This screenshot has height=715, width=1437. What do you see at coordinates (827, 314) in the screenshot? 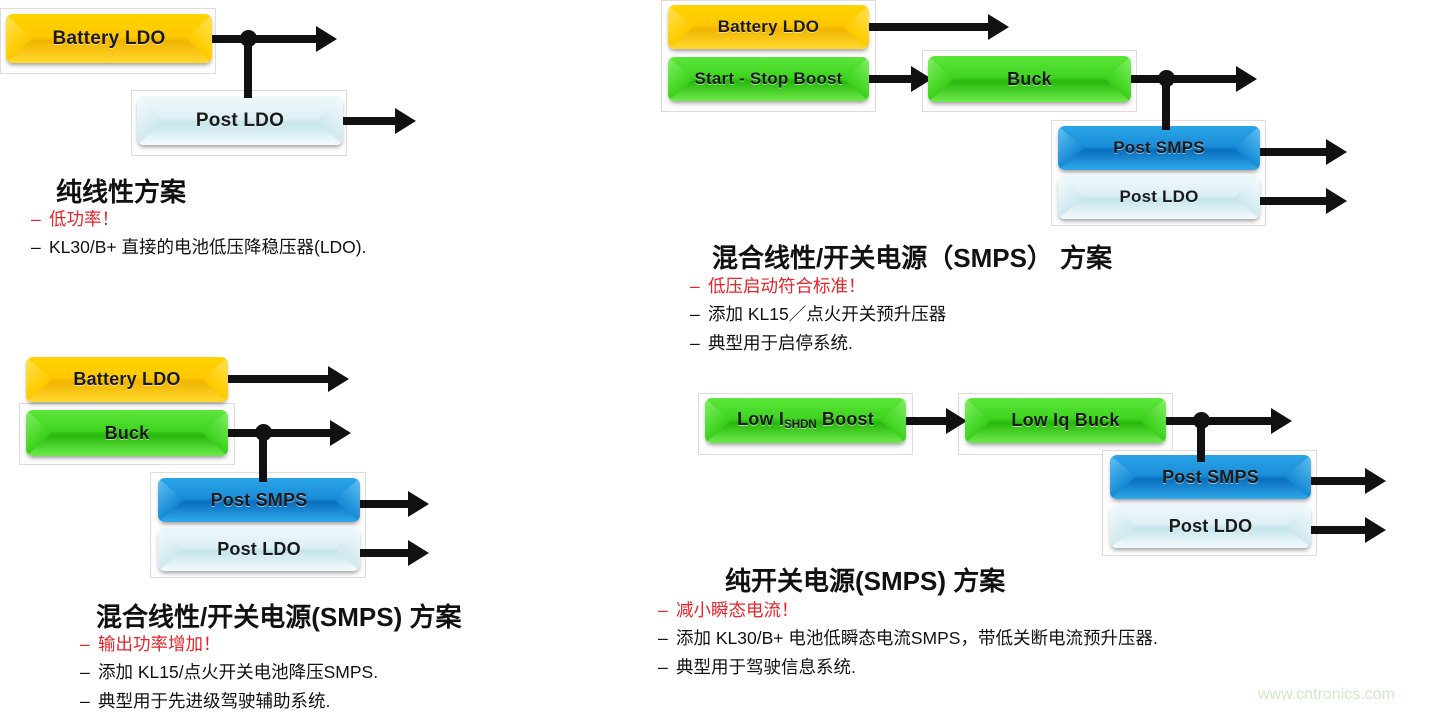
I see `bullet-text: 添加 KL15／点火开关预升压器` at bounding box center [827, 314].